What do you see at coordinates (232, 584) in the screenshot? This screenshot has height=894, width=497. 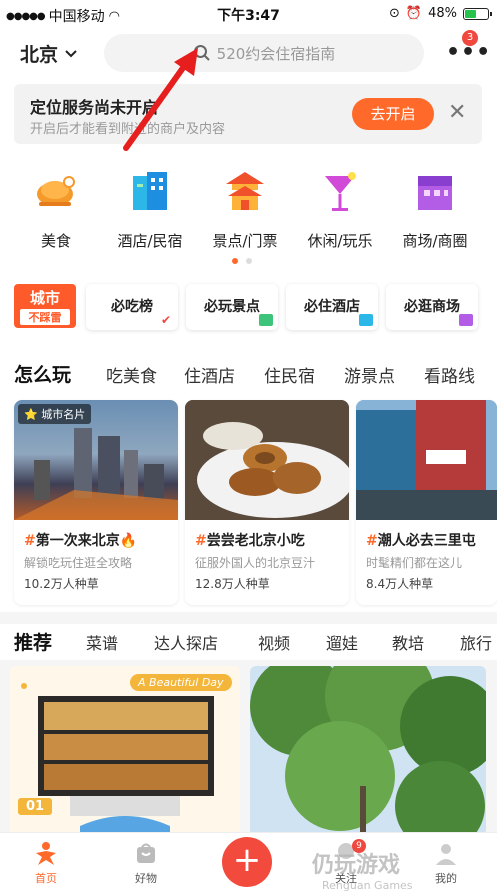 I see `card-count: 12.8万人种草` at bounding box center [232, 584].